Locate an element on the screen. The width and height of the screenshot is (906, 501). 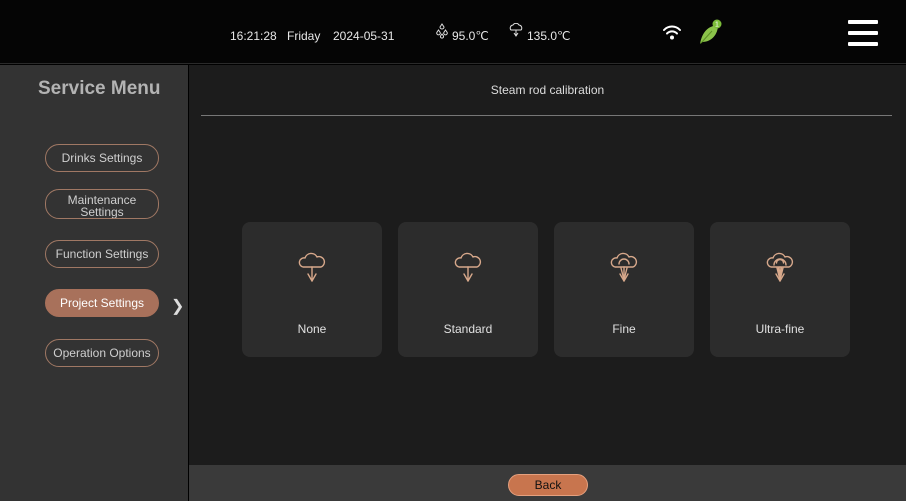
date: 2024-05-31 is located at coordinates (364, 36).